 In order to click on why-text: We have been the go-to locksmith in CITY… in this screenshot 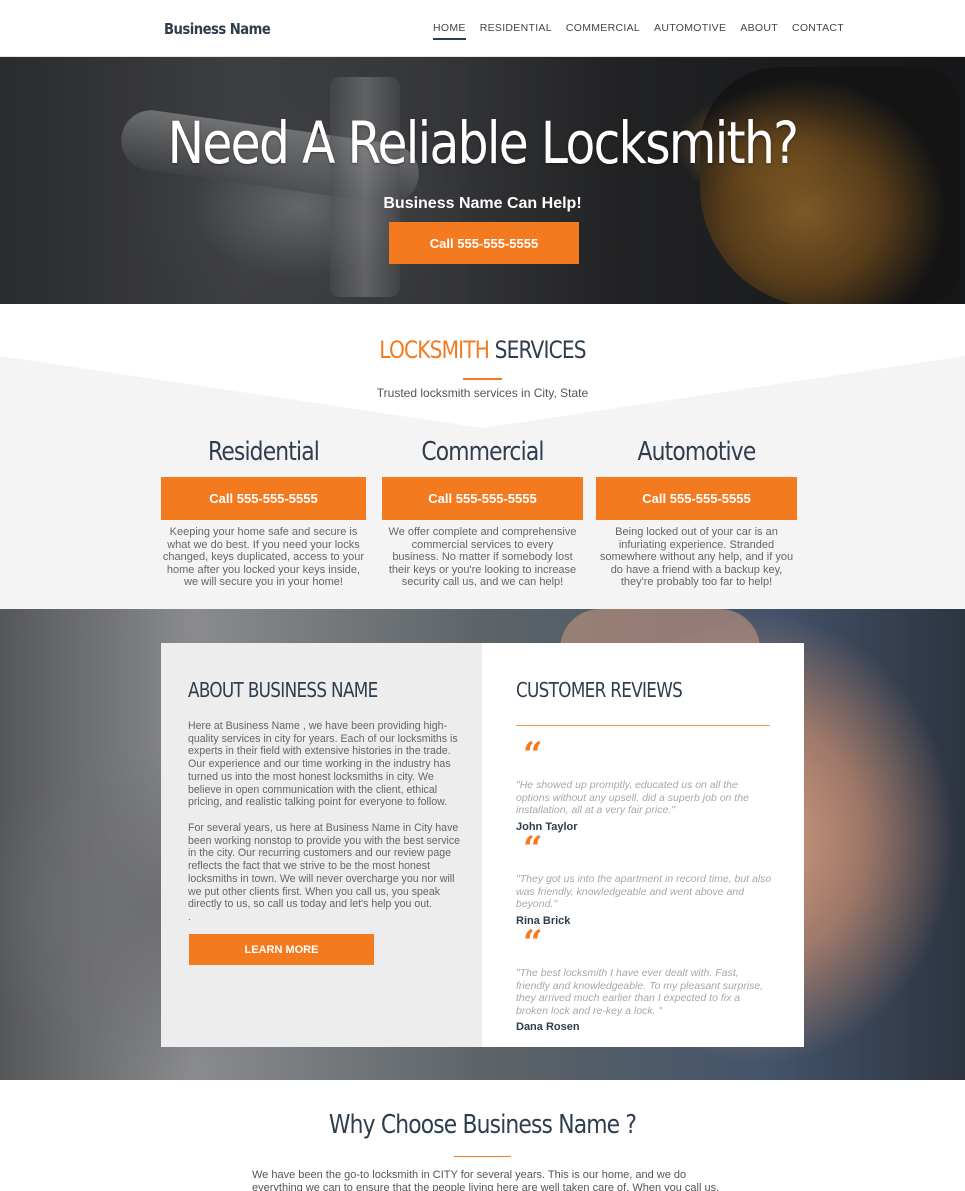, I will do `click(486, 1180)`.